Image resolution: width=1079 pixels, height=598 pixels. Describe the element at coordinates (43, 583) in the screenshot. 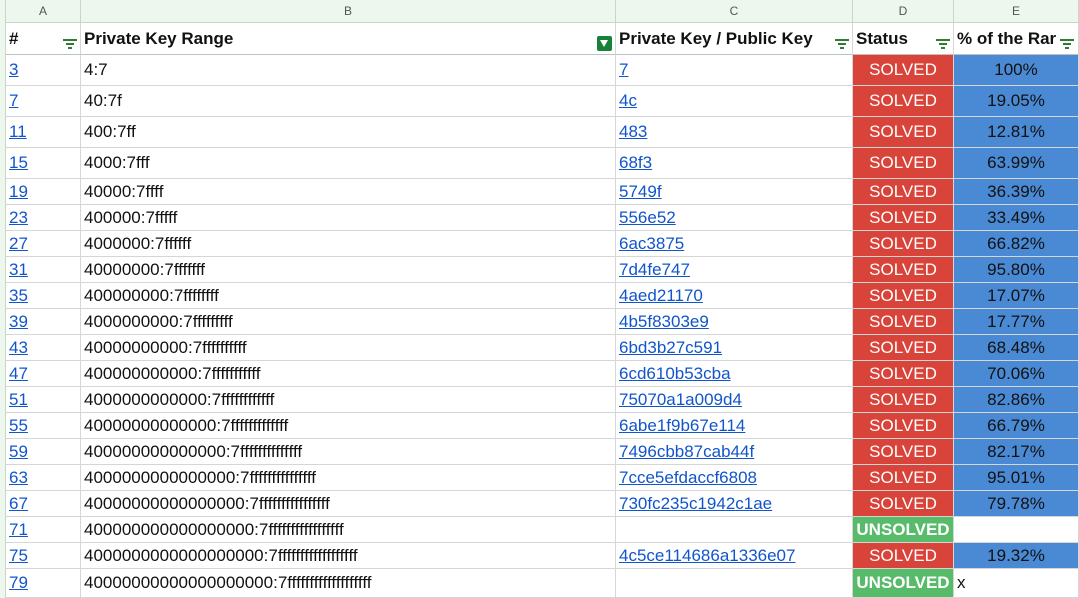

I see `cell-num: 79` at that location.